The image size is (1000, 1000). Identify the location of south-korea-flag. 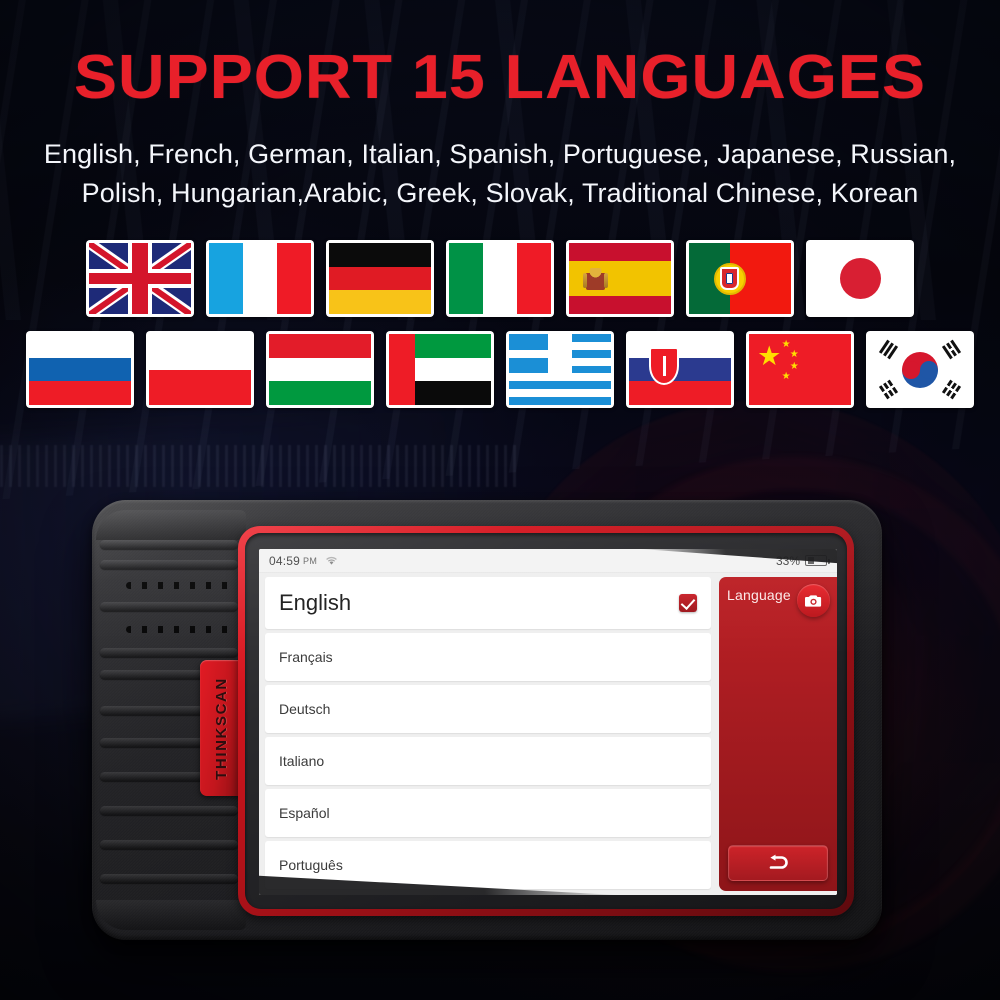
(920, 369).